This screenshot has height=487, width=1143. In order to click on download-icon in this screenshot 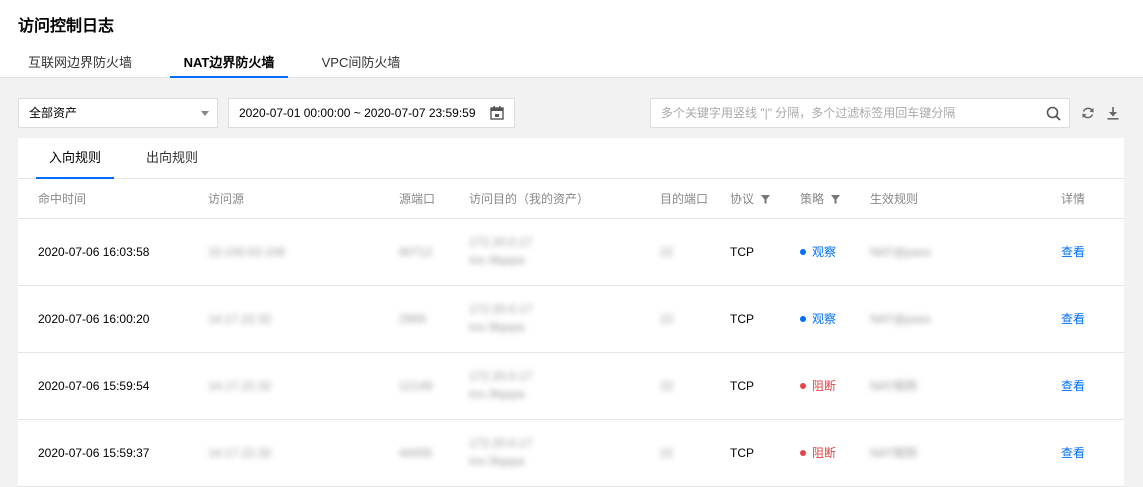, I will do `click(1113, 113)`.